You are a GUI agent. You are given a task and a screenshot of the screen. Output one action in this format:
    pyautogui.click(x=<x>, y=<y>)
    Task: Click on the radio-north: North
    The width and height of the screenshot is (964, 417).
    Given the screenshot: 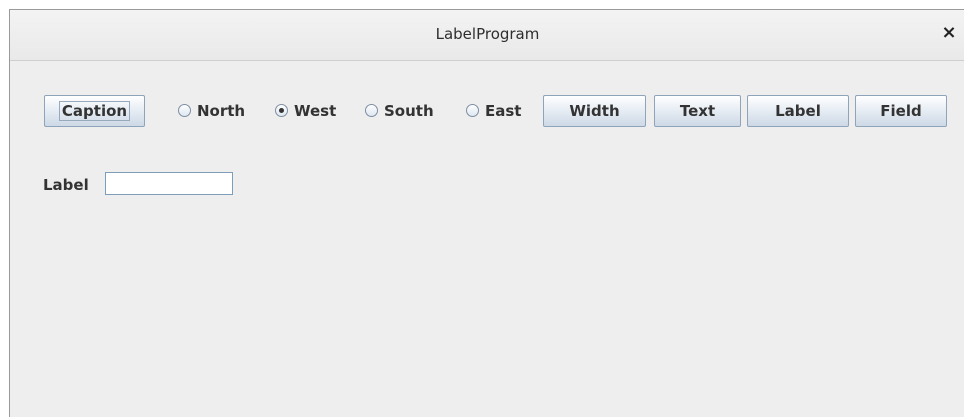 What is the action you would take?
    pyautogui.click(x=211, y=111)
    